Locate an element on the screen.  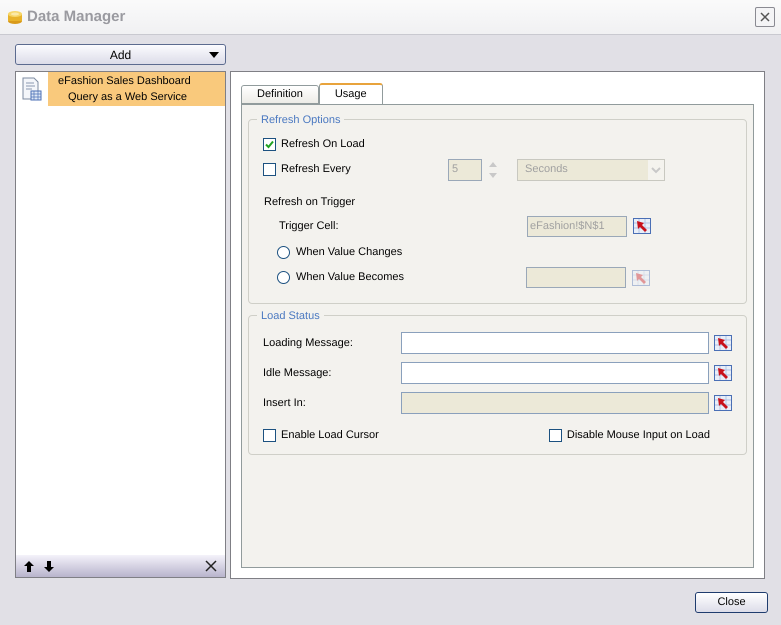
close-icon is located at coordinates (765, 17).